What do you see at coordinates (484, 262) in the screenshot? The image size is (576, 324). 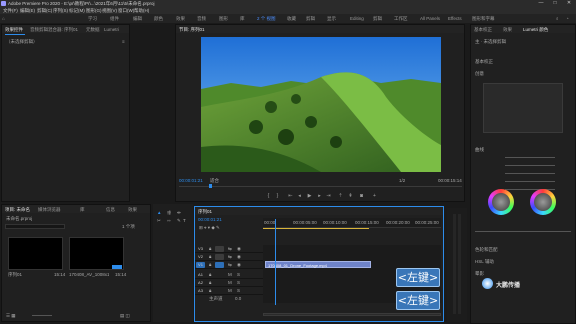 I see `section-hsl-secondary: HSL 辅助` at bounding box center [484, 262].